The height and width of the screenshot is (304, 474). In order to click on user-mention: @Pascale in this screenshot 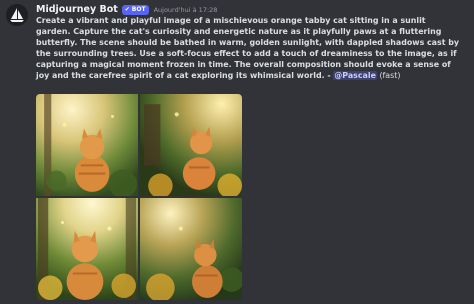, I will do `click(355, 76)`.